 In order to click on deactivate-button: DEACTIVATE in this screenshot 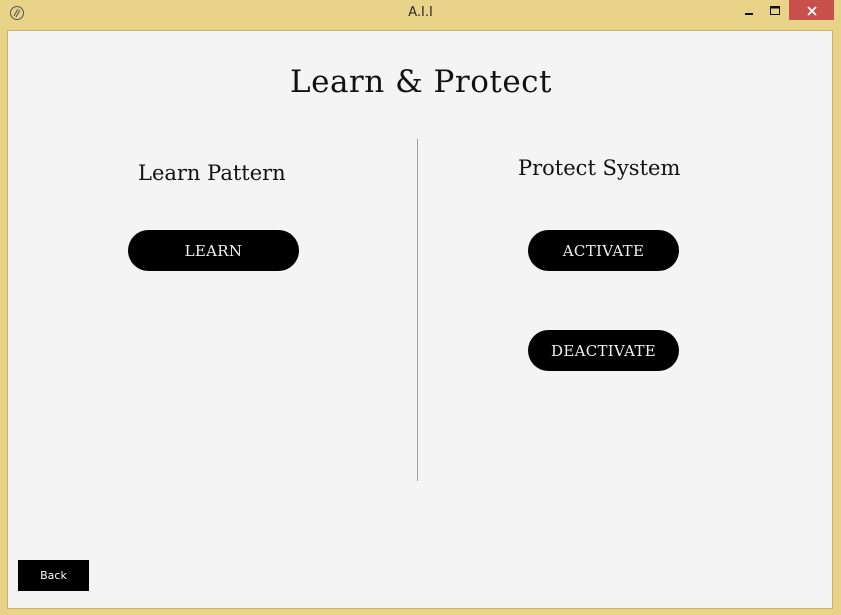, I will do `click(603, 350)`.